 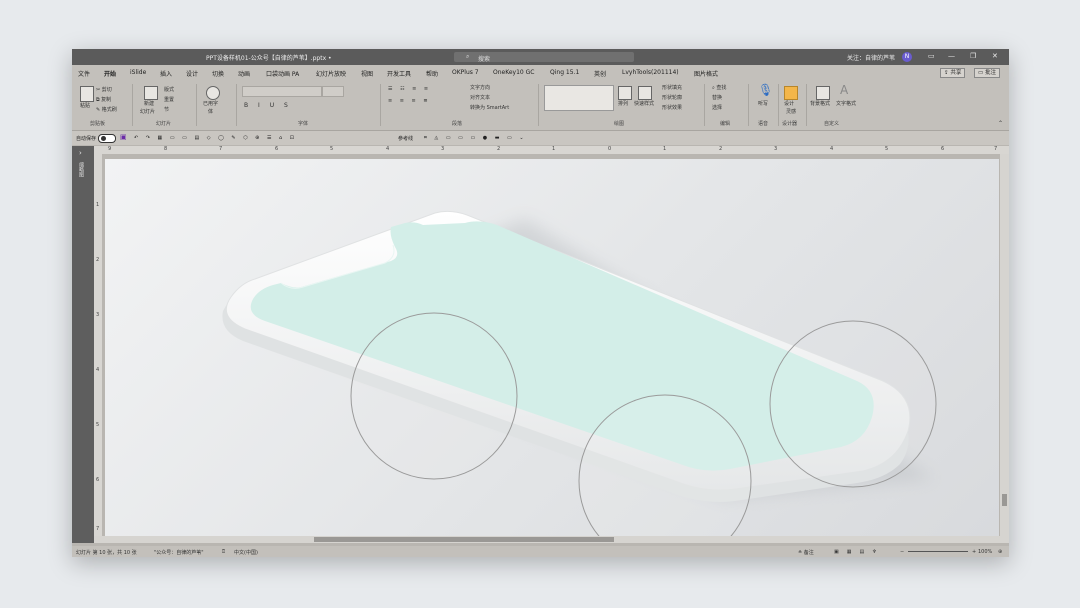 I want to click on design-ideas-icon, so click(x=791, y=93).